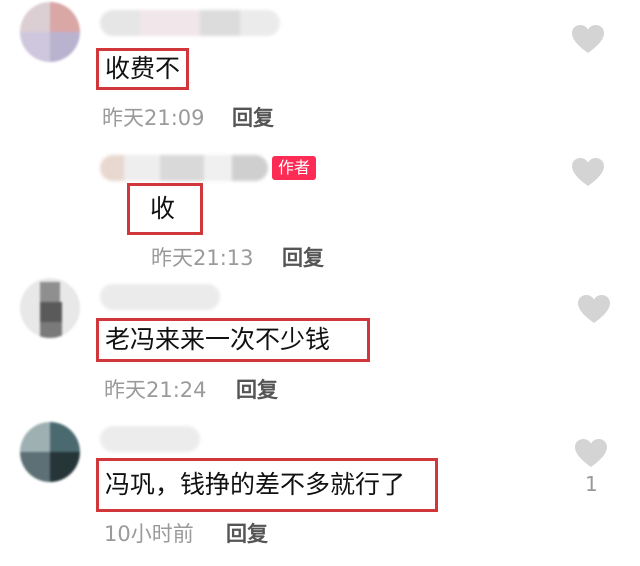 Image resolution: width=640 pixels, height=566 pixels. What do you see at coordinates (155, 390) in the screenshot?
I see `comment-time: 昨天21:24` at bounding box center [155, 390].